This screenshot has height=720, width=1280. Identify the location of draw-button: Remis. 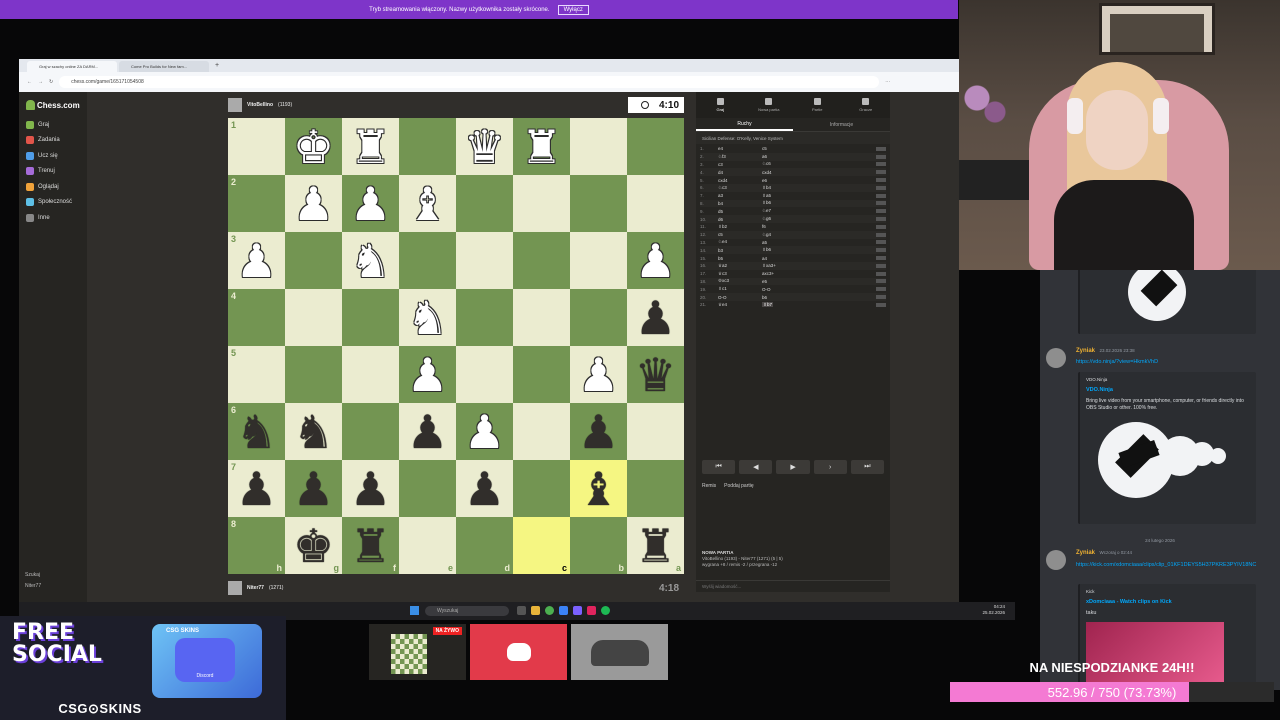
(709, 486).